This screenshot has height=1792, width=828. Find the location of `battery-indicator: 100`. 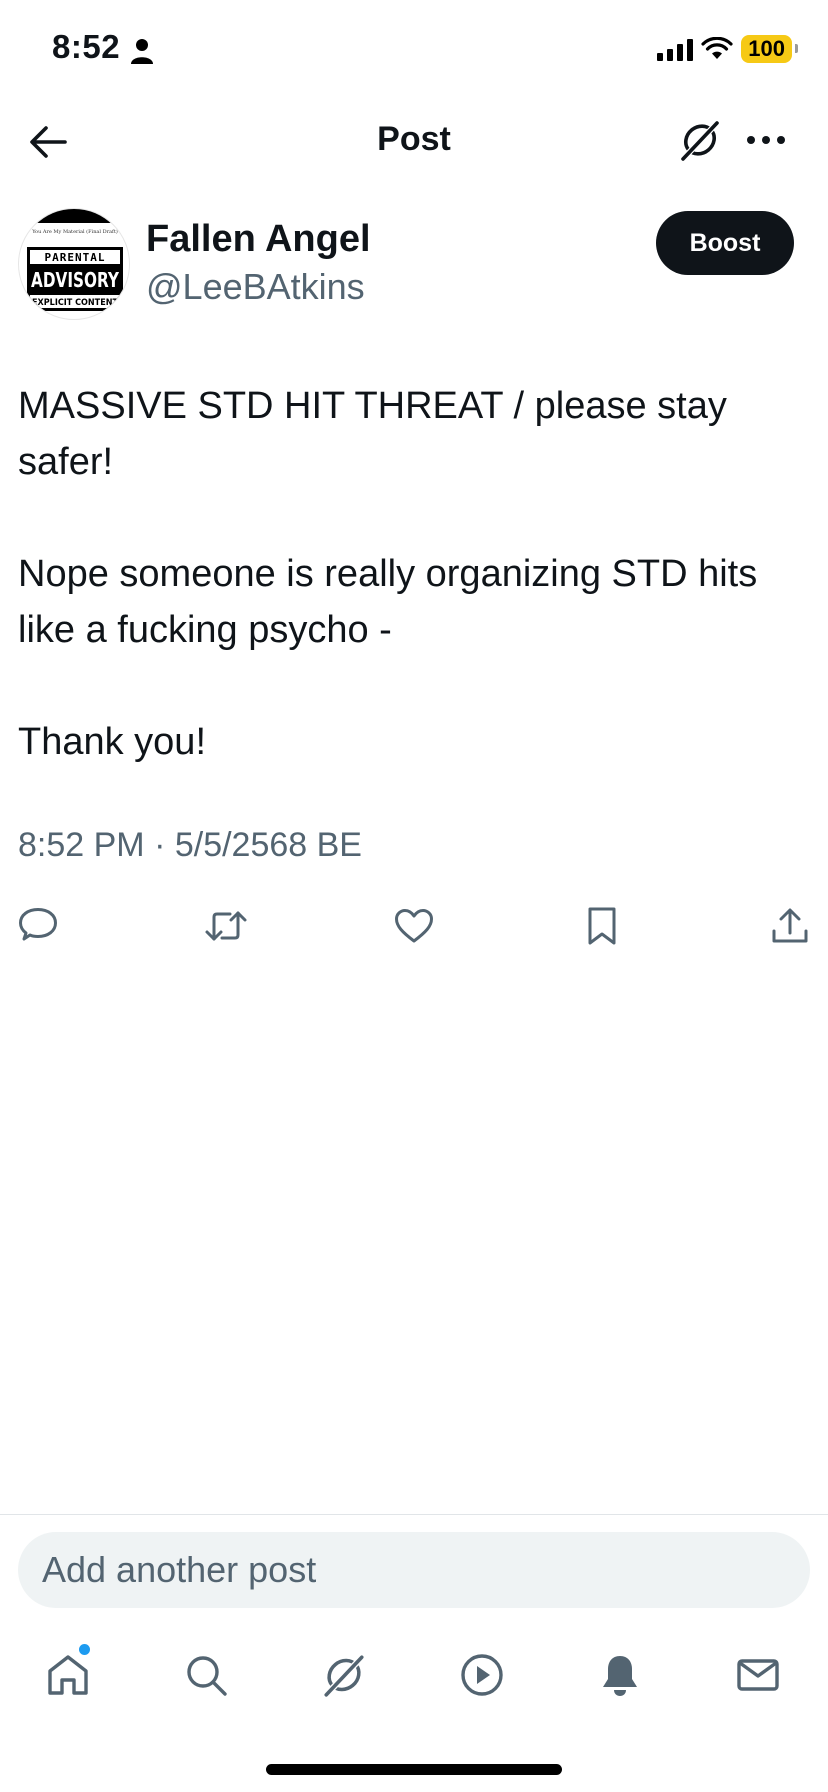

battery-indicator: 100 is located at coordinates (769, 49).